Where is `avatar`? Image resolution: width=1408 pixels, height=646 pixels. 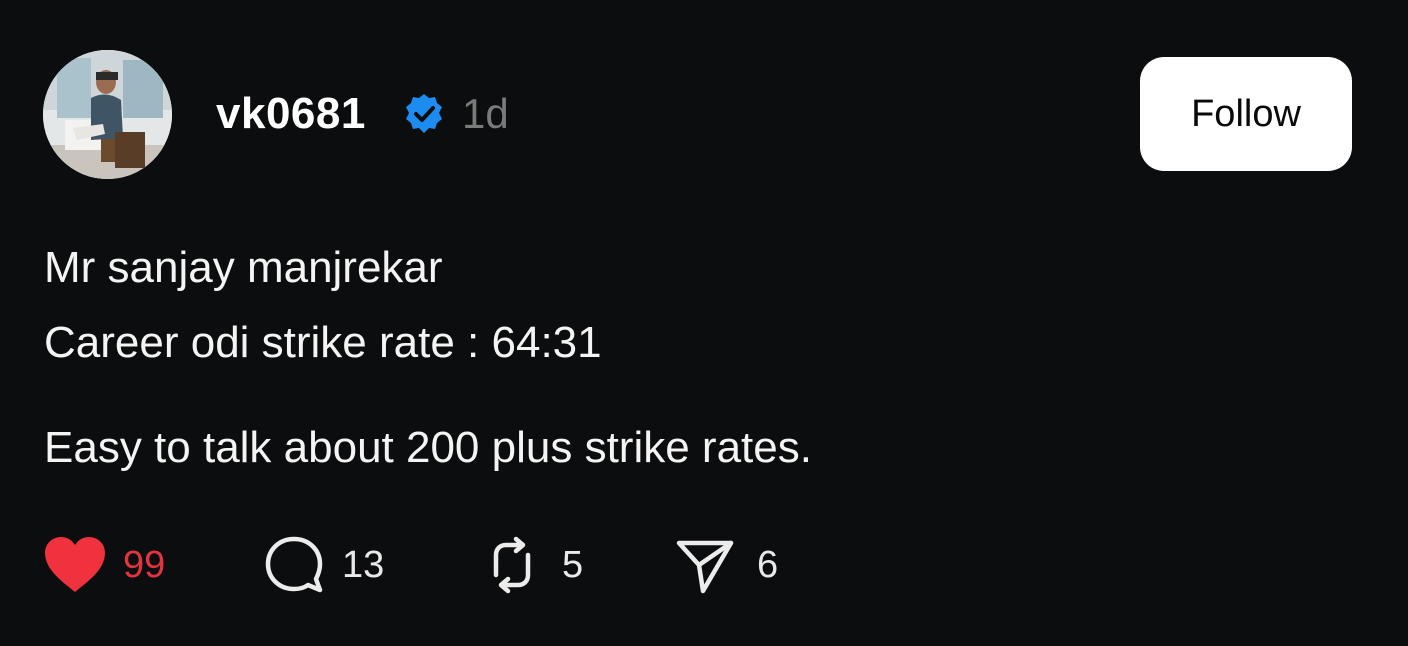
avatar is located at coordinates (107, 114).